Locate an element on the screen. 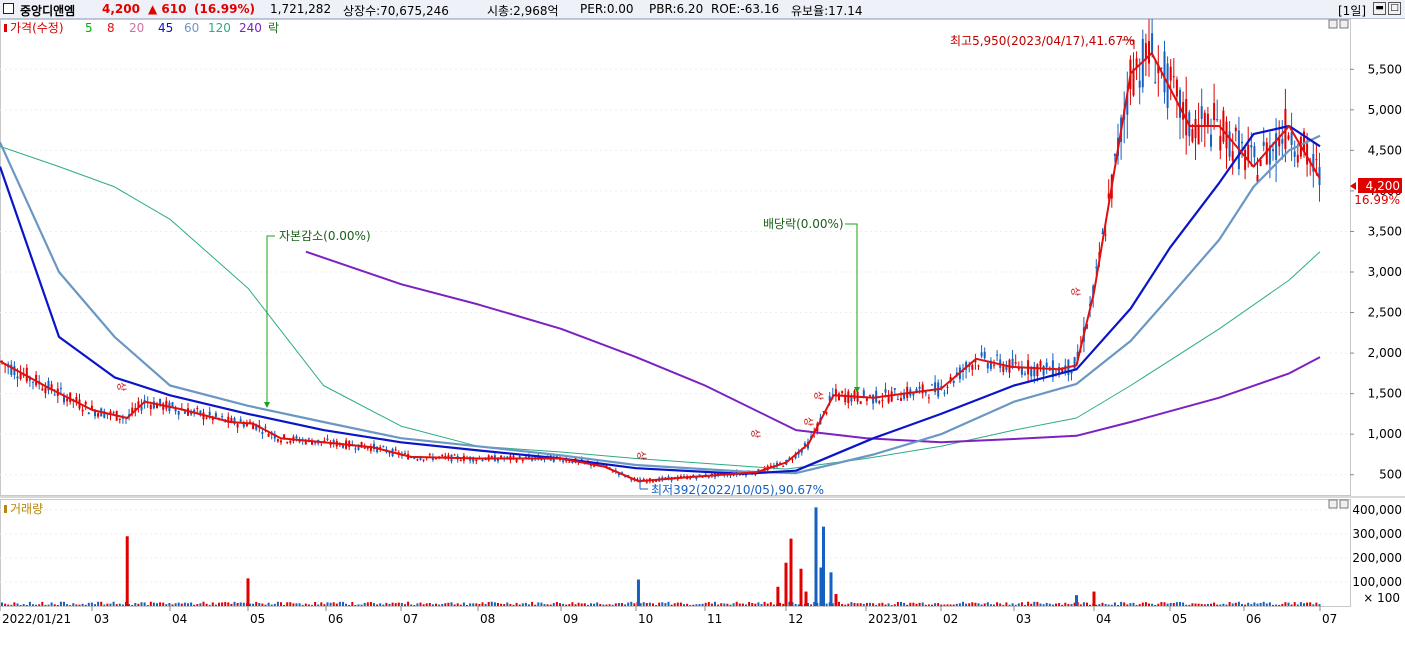 The height and width of the screenshot is (648, 1405). price-tick-label: 1,000 is located at coordinates (1385, 434).